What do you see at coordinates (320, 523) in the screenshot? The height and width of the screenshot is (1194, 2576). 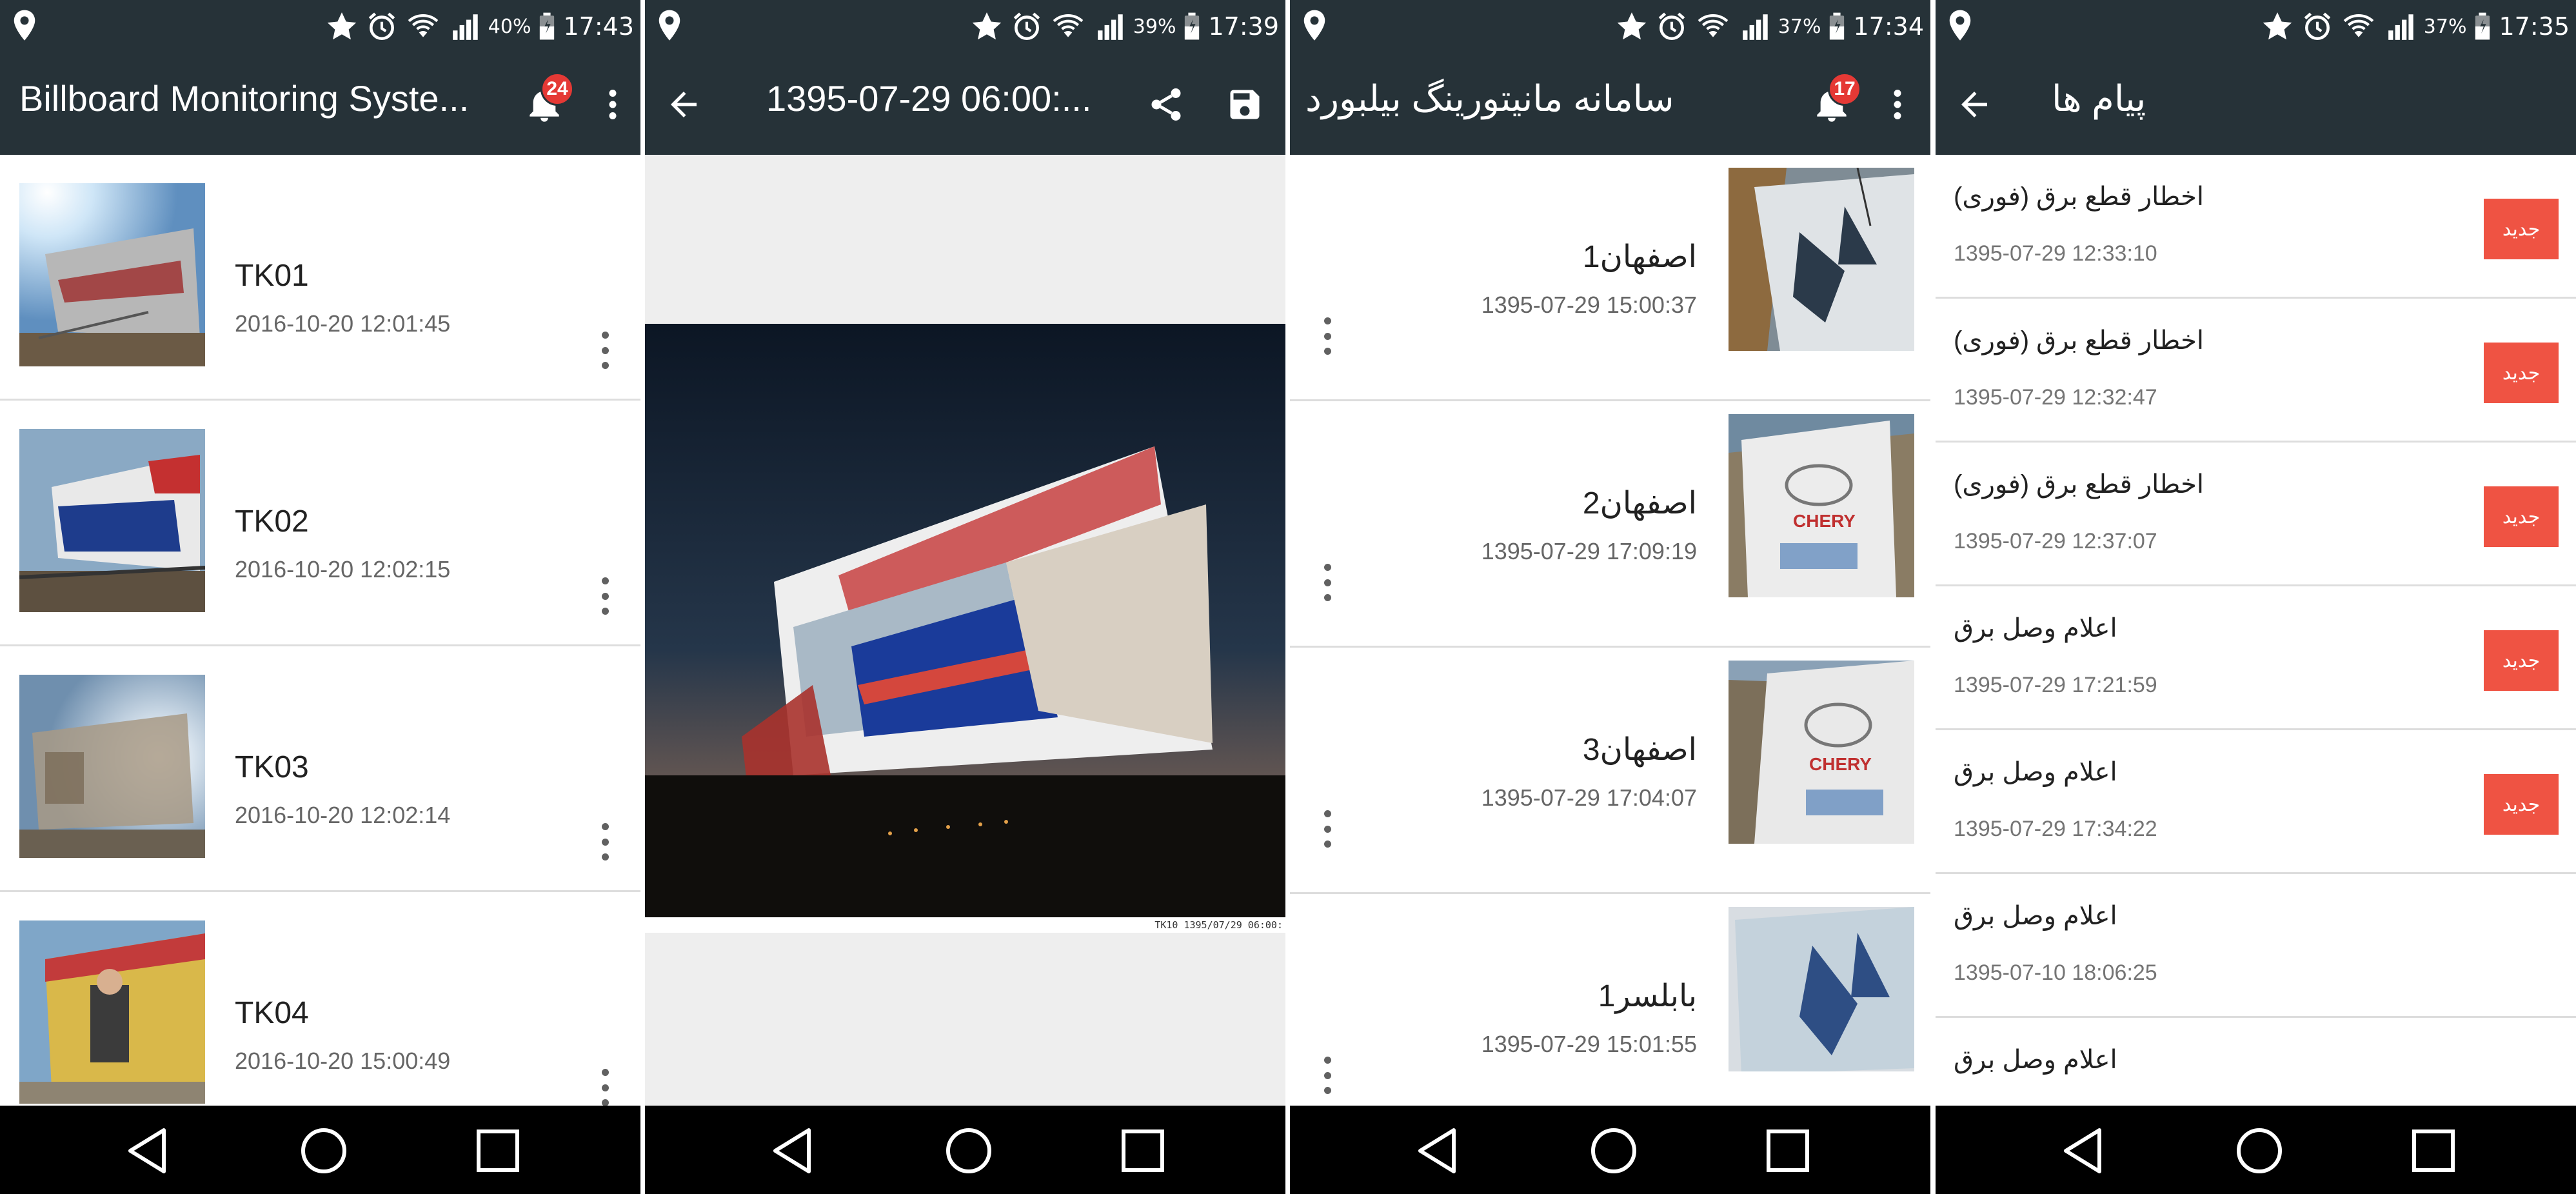 I see `list-item: TK02 2016-10-20 12:02:15` at bounding box center [320, 523].